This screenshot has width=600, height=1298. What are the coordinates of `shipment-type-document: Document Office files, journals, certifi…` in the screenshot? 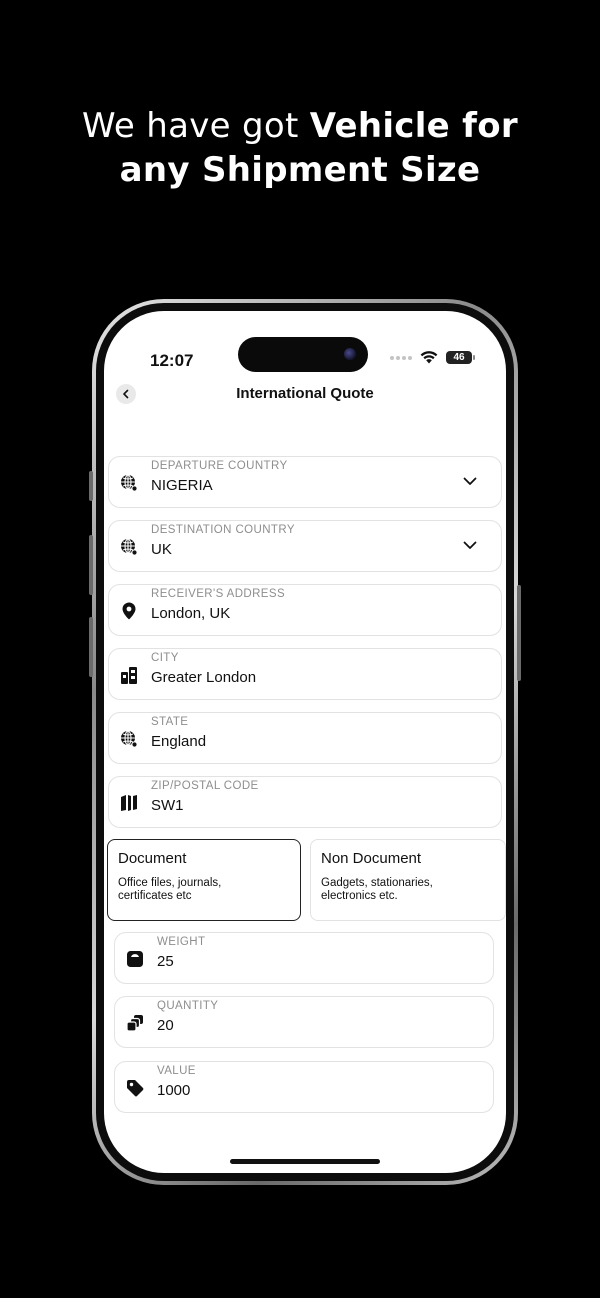 It's located at (204, 880).